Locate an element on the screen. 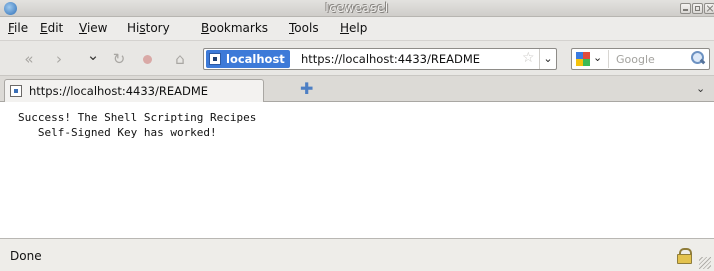  search-input is located at coordinates (651, 59).